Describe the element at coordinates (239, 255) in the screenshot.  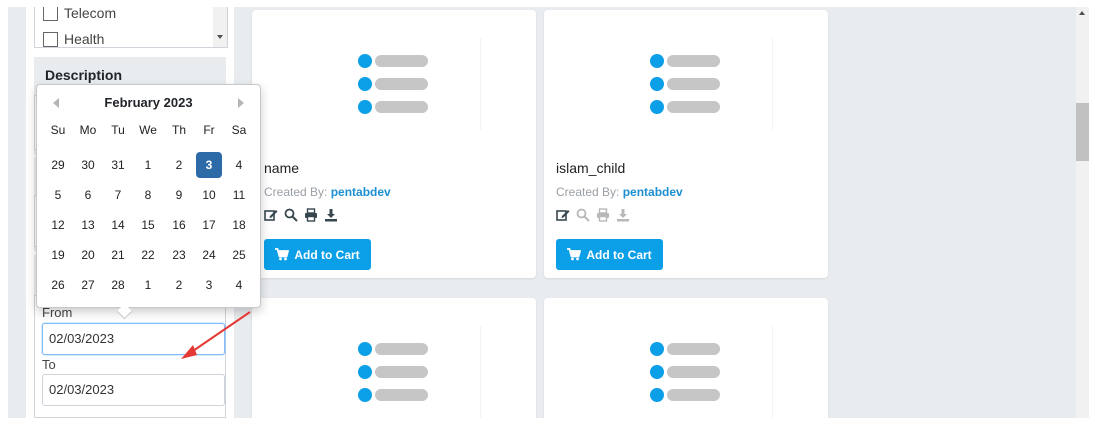
I see `calendar-day: 25` at that location.